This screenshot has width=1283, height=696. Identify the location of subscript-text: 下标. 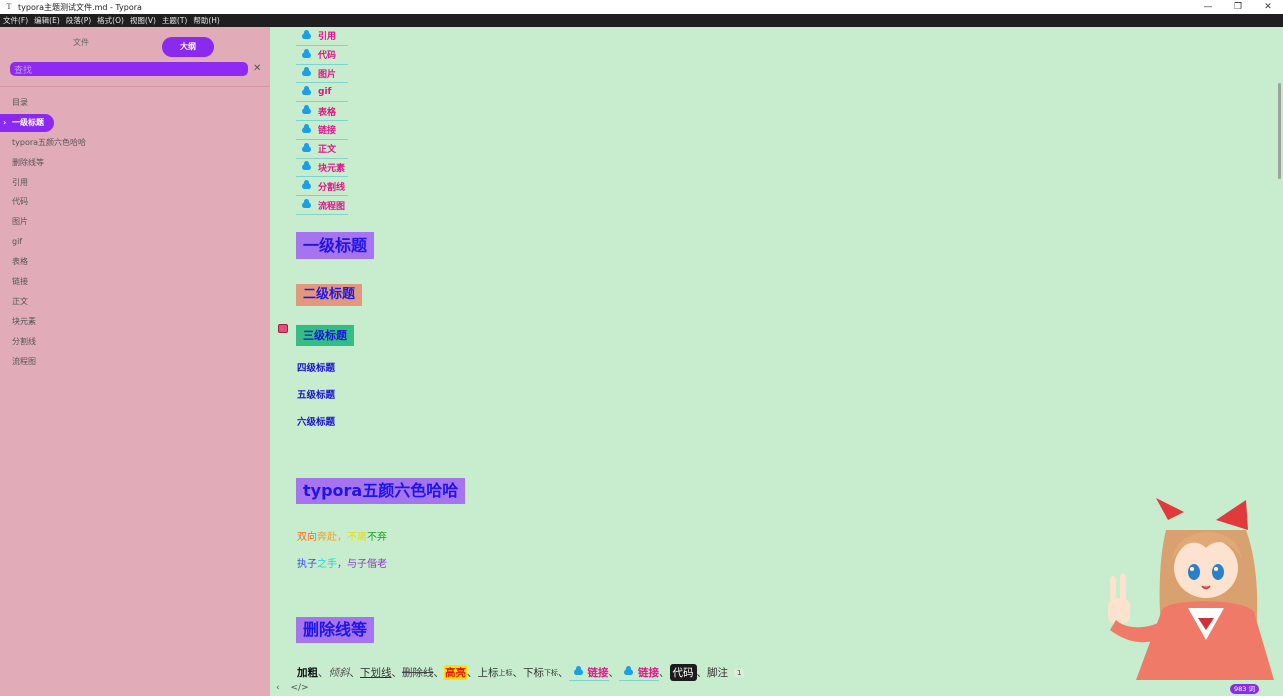
(551, 672).